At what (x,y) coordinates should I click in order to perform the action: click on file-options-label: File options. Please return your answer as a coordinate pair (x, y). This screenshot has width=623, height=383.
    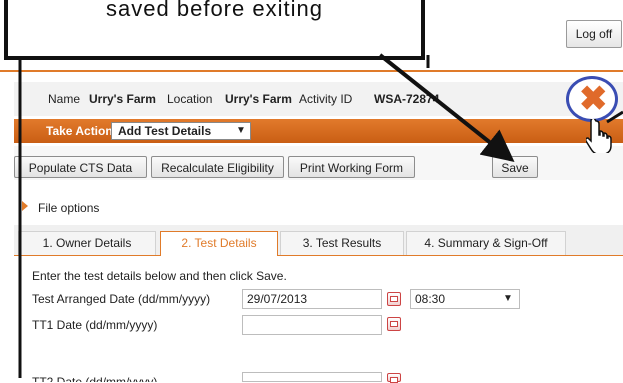
    Looking at the image, I should click on (69, 208).